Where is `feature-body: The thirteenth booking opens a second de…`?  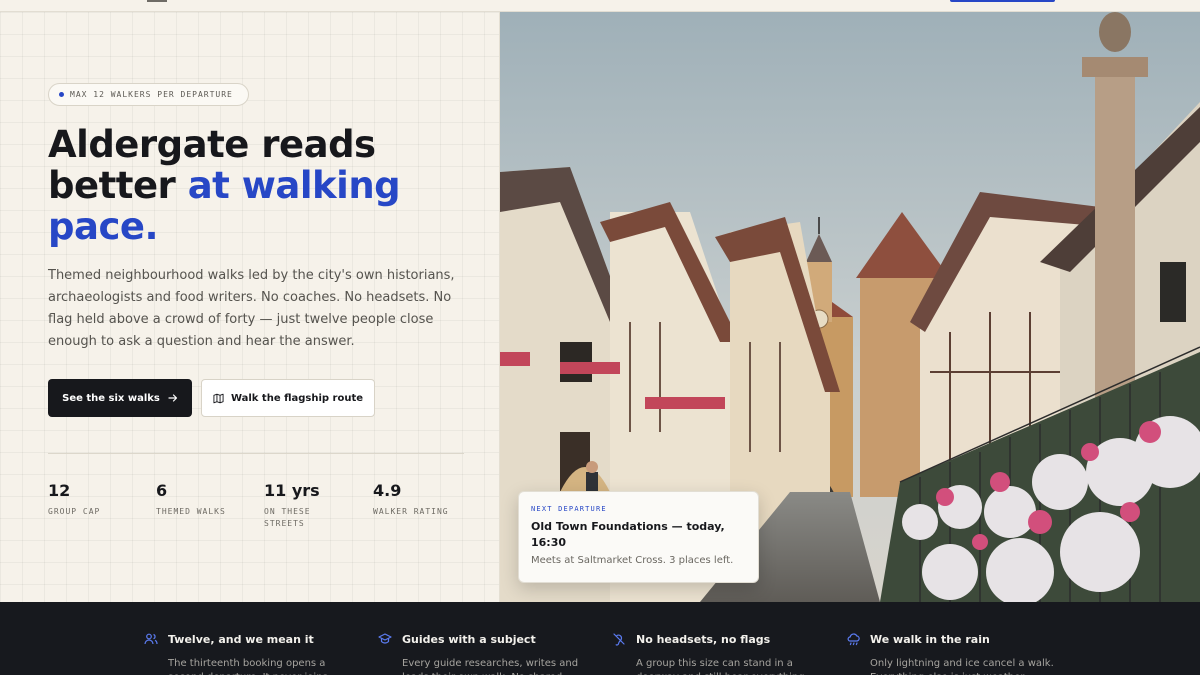 feature-body: The thirteenth booking opens a second de… is located at coordinates (248, 666).